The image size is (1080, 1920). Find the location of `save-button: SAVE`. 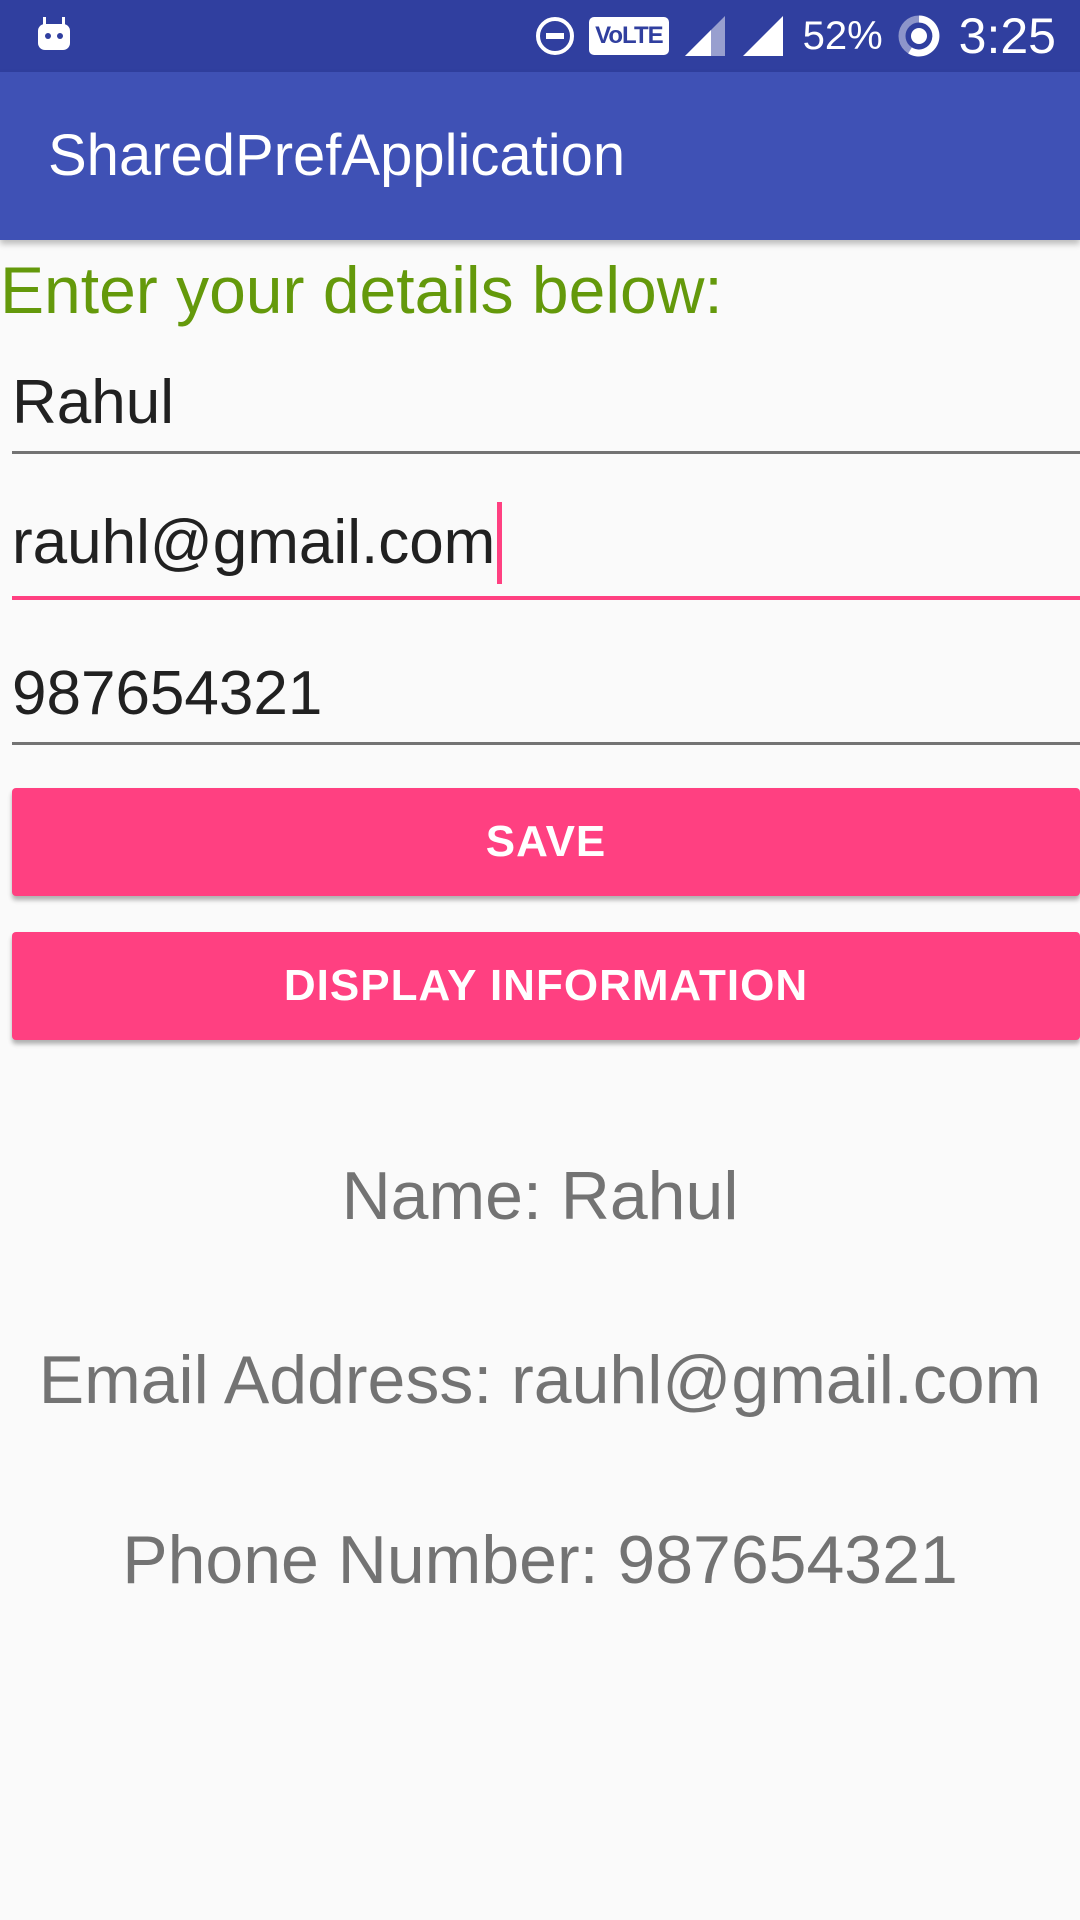

save-button: SAVE is located at coordinates (546, 842).